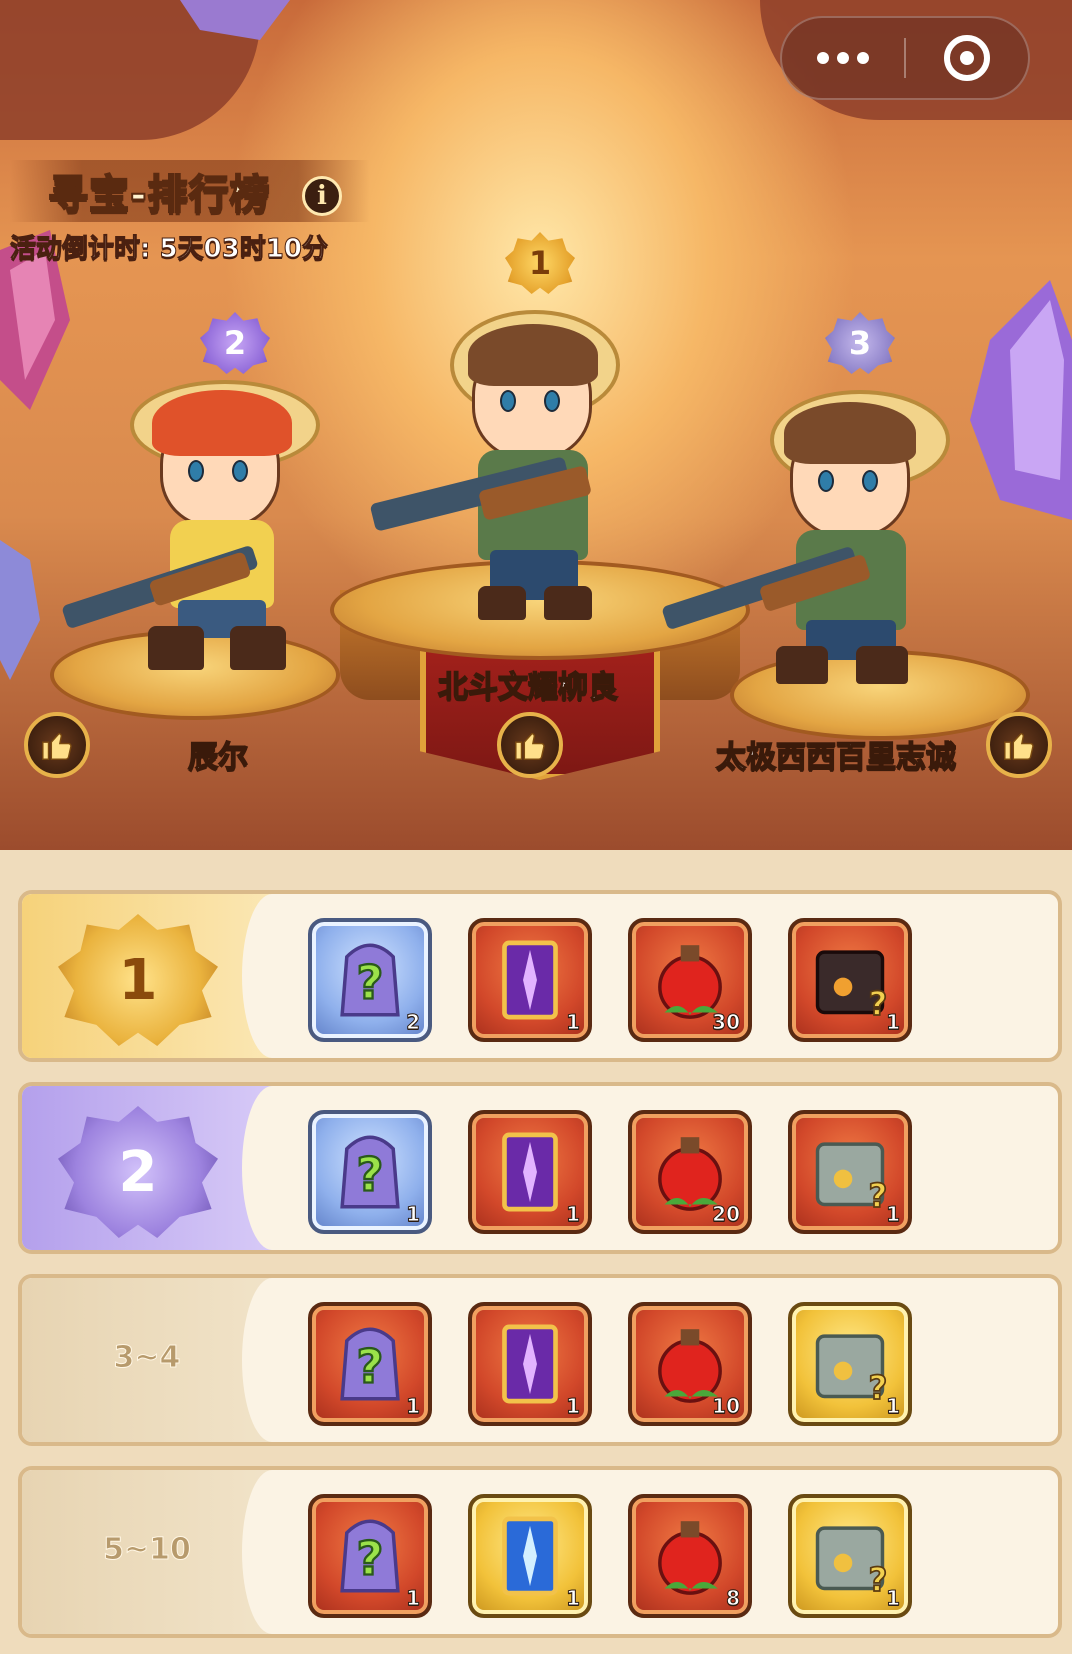  Describe the element at coordinates (690, 1556) in the screenshot. I see `reward-item: 8` at that location.